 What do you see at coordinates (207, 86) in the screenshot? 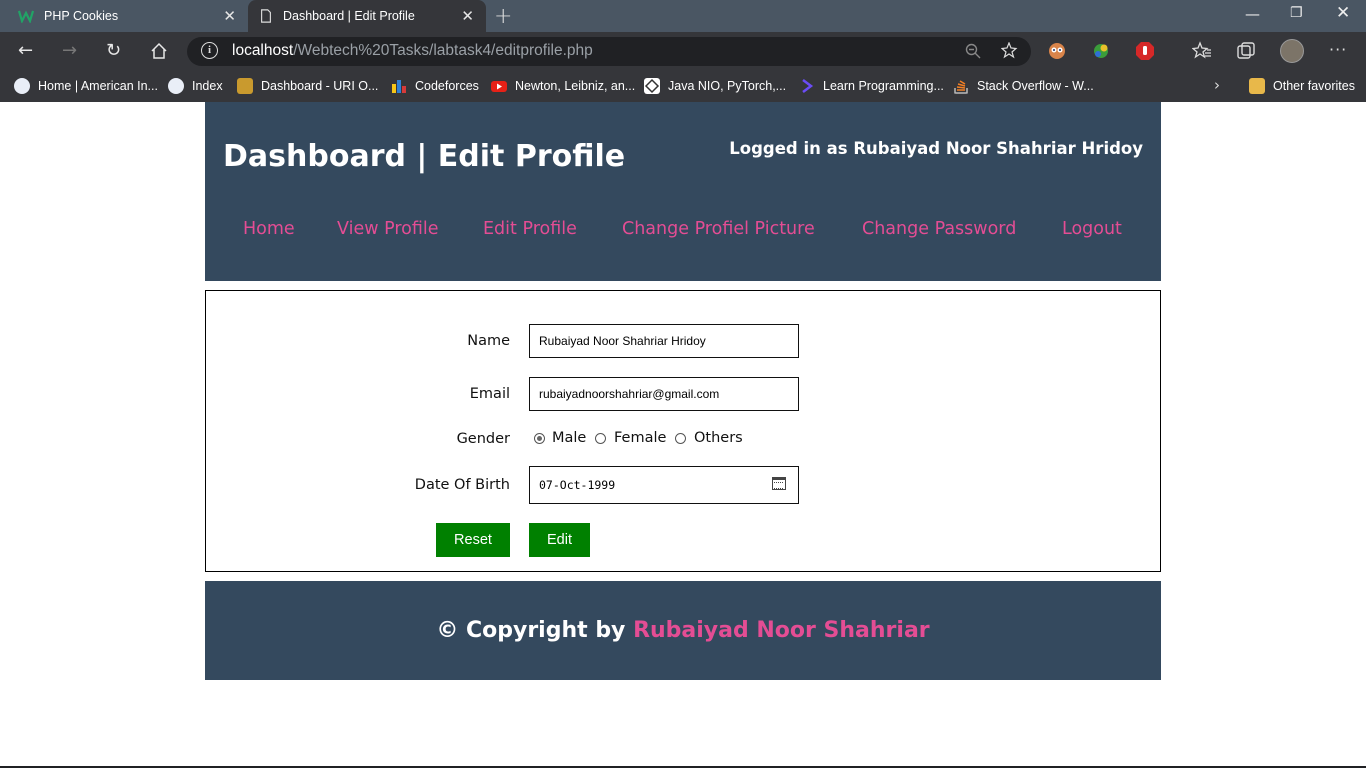
I see `bookmark-label: Index` at bounding box center [207, 86].